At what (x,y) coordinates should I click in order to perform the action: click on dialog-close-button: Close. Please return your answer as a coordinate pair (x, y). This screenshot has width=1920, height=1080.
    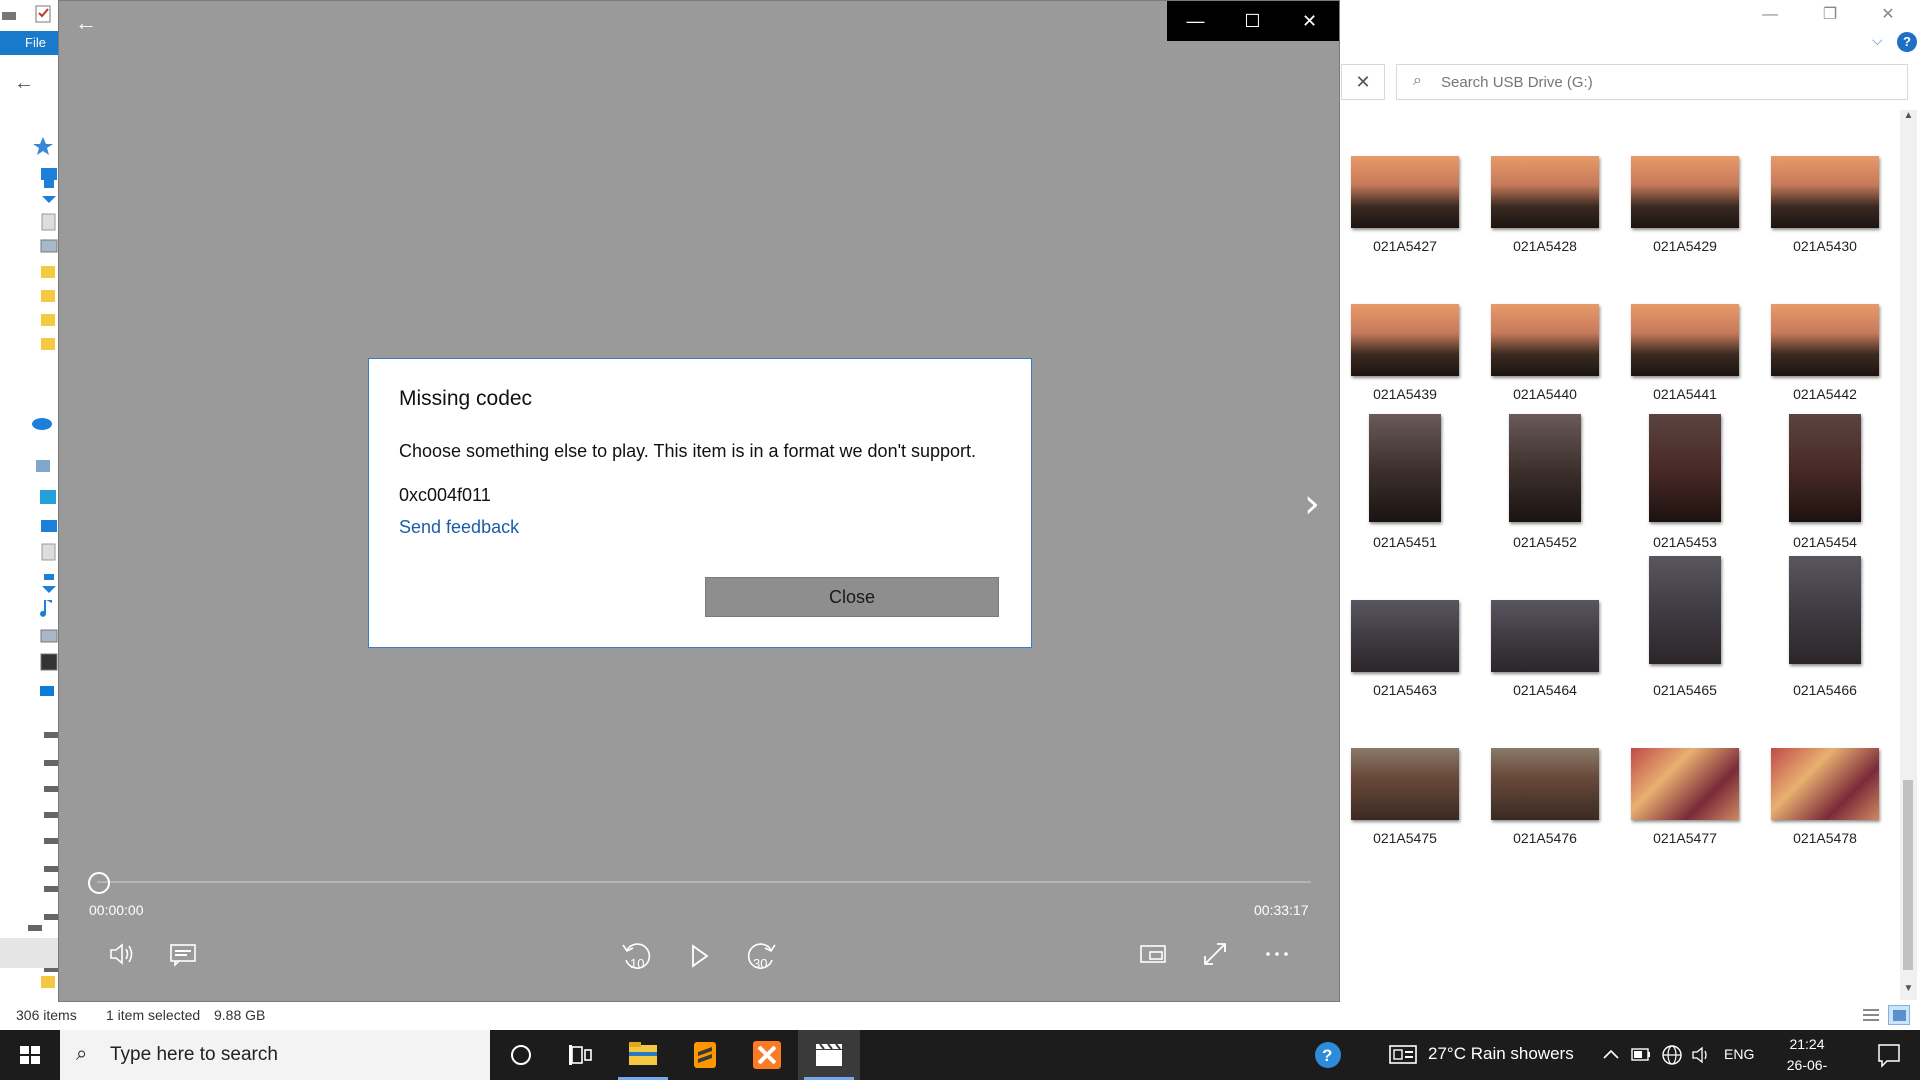
    Looking at the image, I should click on (852, 597).